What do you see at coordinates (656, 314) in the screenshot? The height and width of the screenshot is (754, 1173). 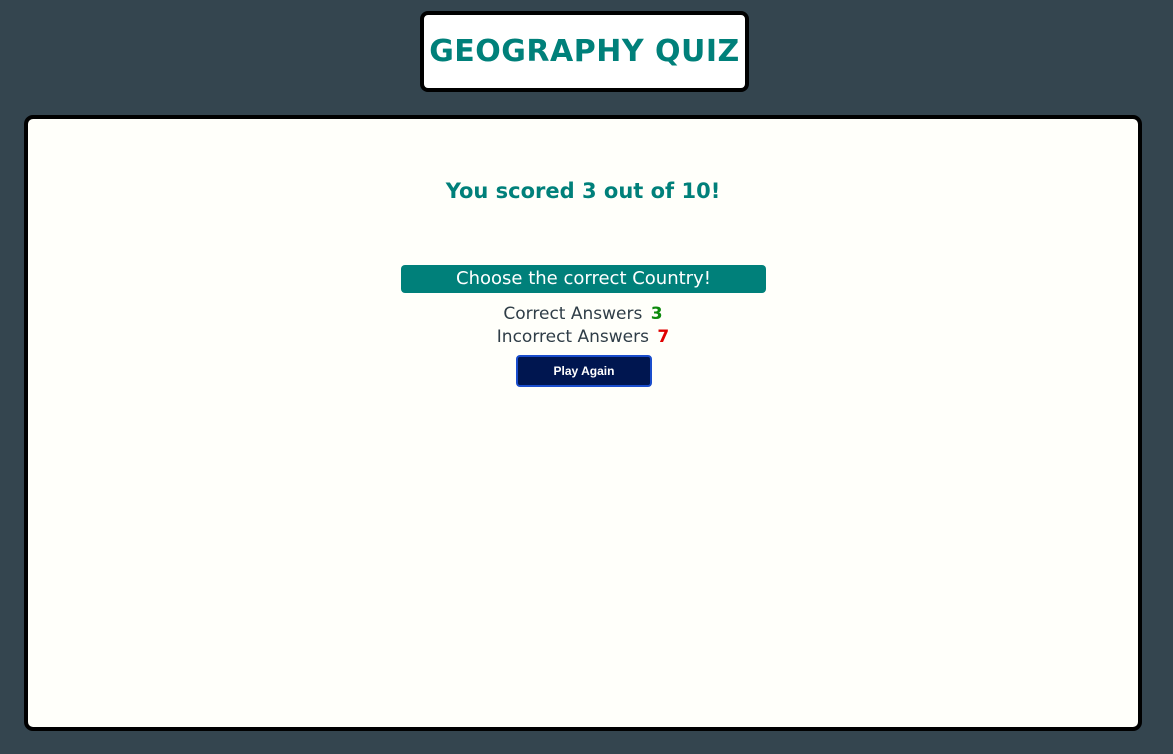 I see `correct-answers-count: 3` at bounding box center [656, 314].